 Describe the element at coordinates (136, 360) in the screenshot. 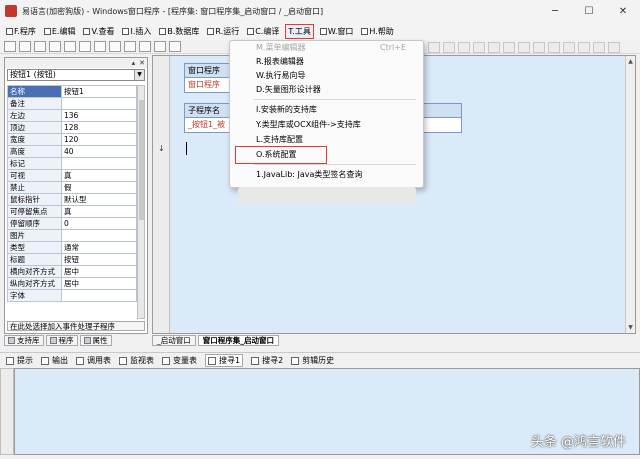

I see `tab-watch: 监视表` at that location.